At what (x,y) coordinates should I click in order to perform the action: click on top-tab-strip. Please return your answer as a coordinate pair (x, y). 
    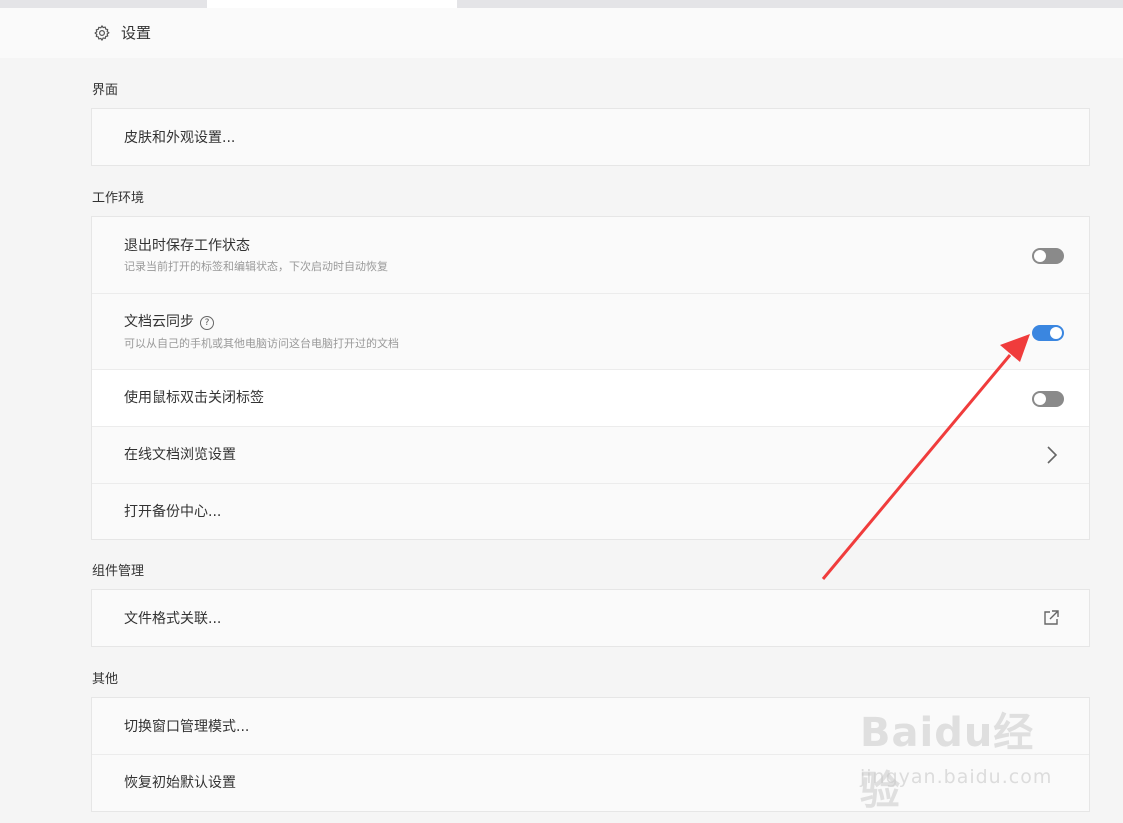
    Looking at the image, I should click on (561, 4).